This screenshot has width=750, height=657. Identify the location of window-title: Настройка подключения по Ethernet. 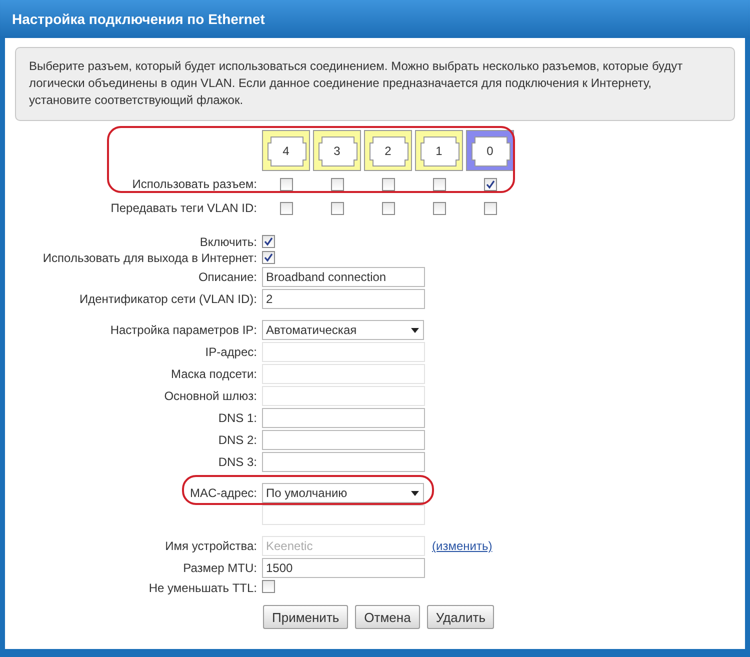
(375, 19).